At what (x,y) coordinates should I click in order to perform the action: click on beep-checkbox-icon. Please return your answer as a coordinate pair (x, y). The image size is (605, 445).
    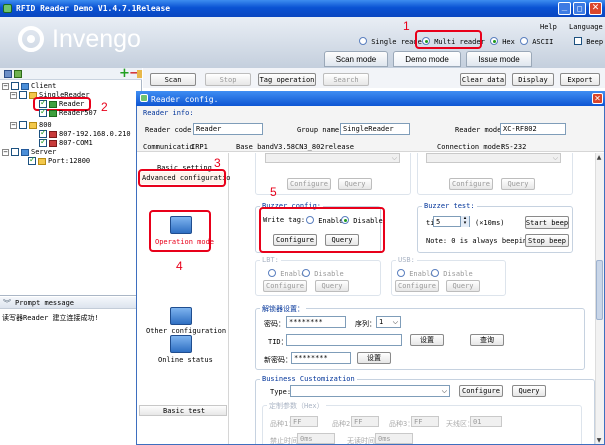
    Looking at the image, I should click on (578, 41).